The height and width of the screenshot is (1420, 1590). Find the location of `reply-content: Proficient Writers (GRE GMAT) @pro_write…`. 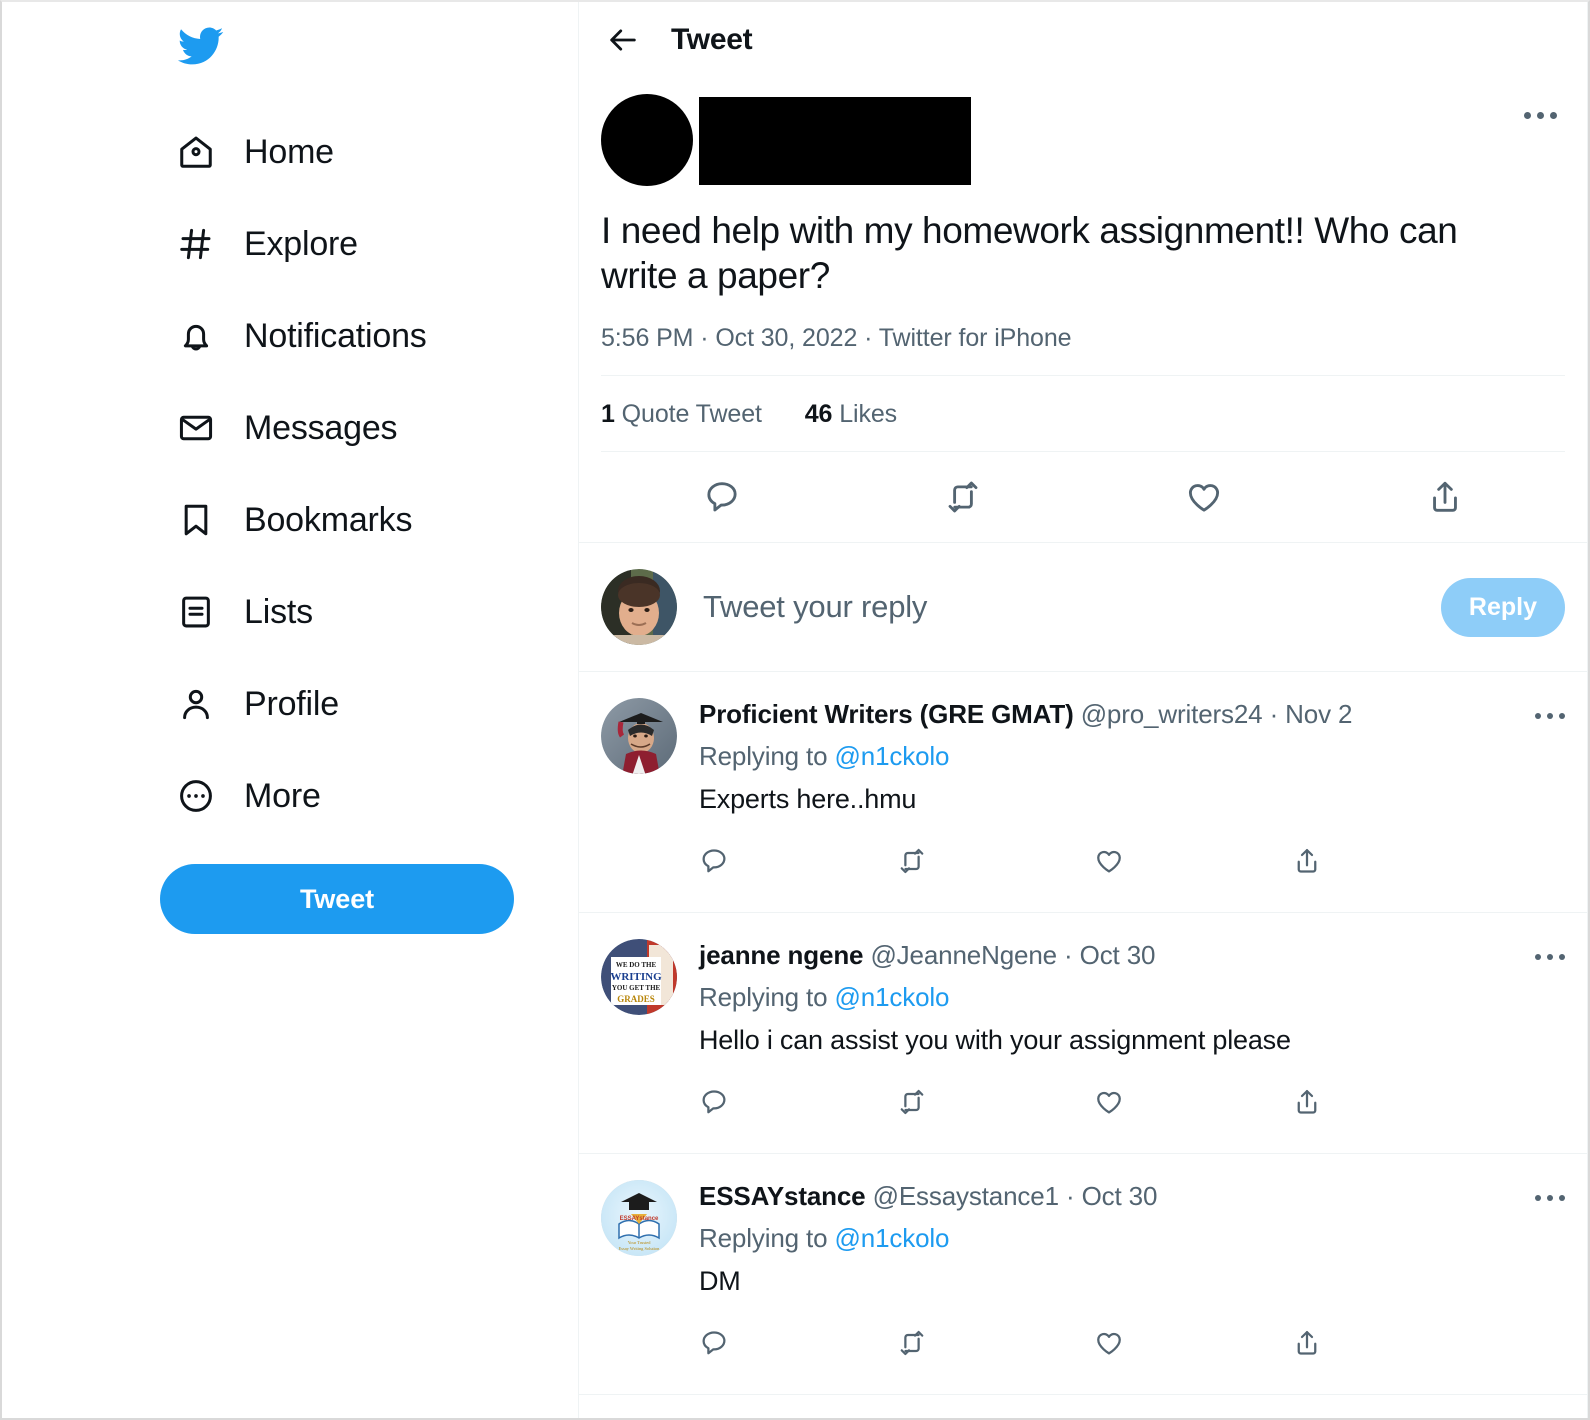

reply-content: Proficient Writers (GRE GMAT) @pro_write… is located at coordinates (1132, 800).